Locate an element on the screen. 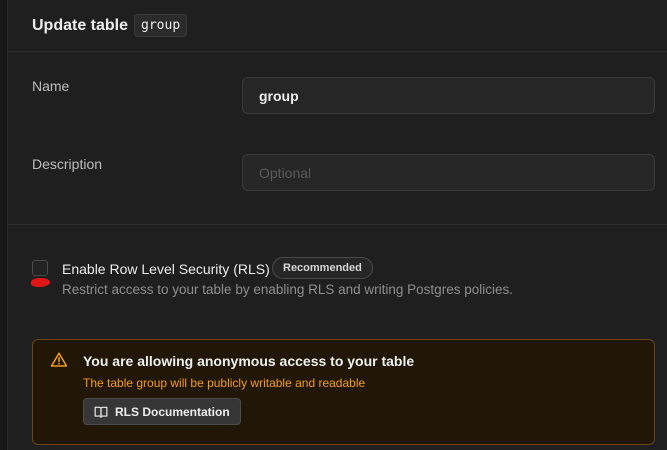 The image size is (667, 450). left-panel-edge is located at coordinates (4, 225).